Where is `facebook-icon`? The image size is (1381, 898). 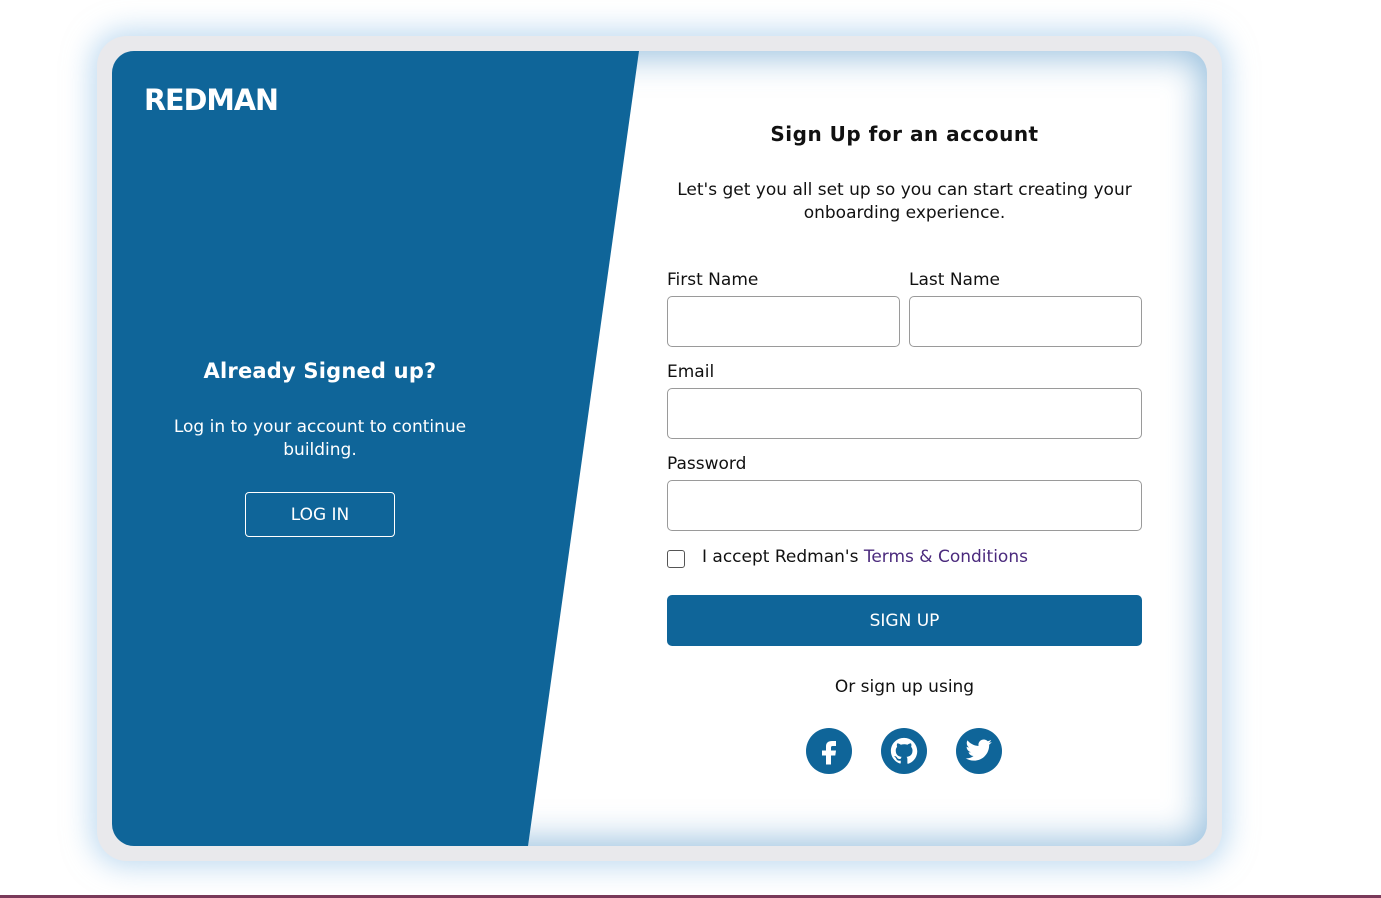
facebook-icon is located at coordinates (829, 753).